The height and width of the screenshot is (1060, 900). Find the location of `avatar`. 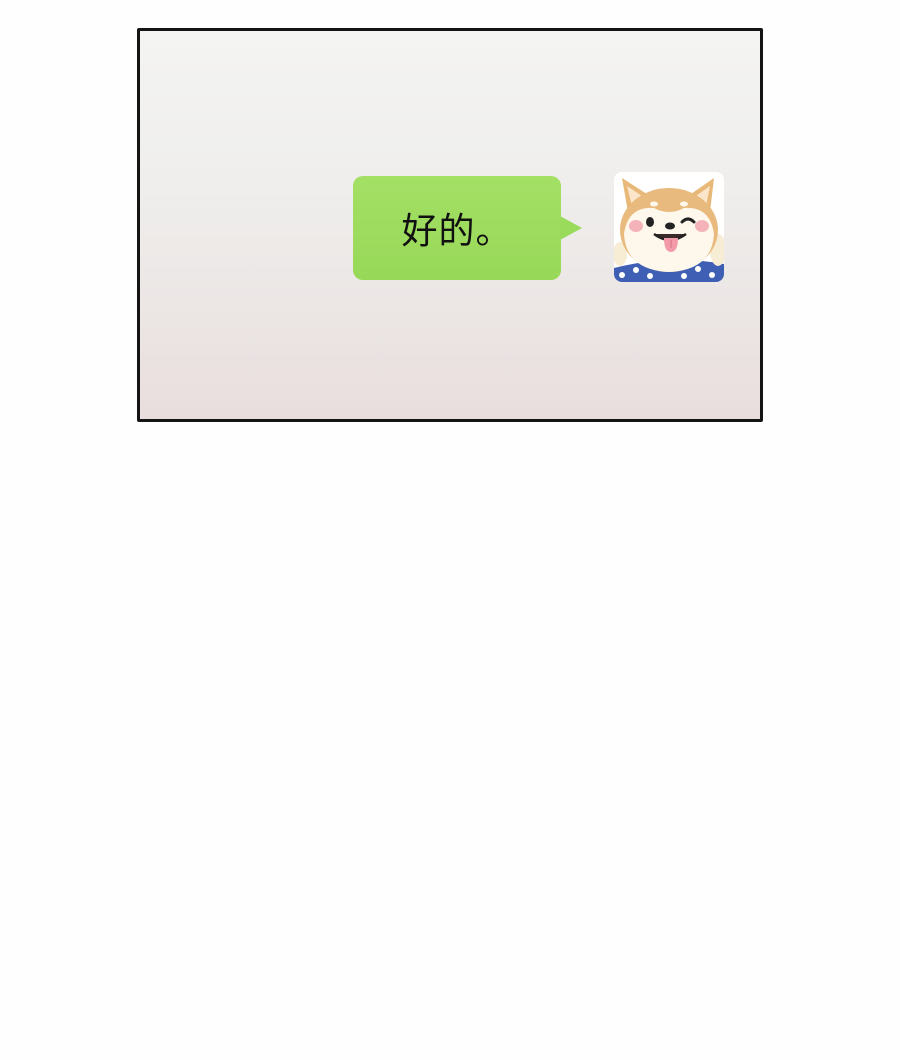

avatar is located at coordinates (669, 227).